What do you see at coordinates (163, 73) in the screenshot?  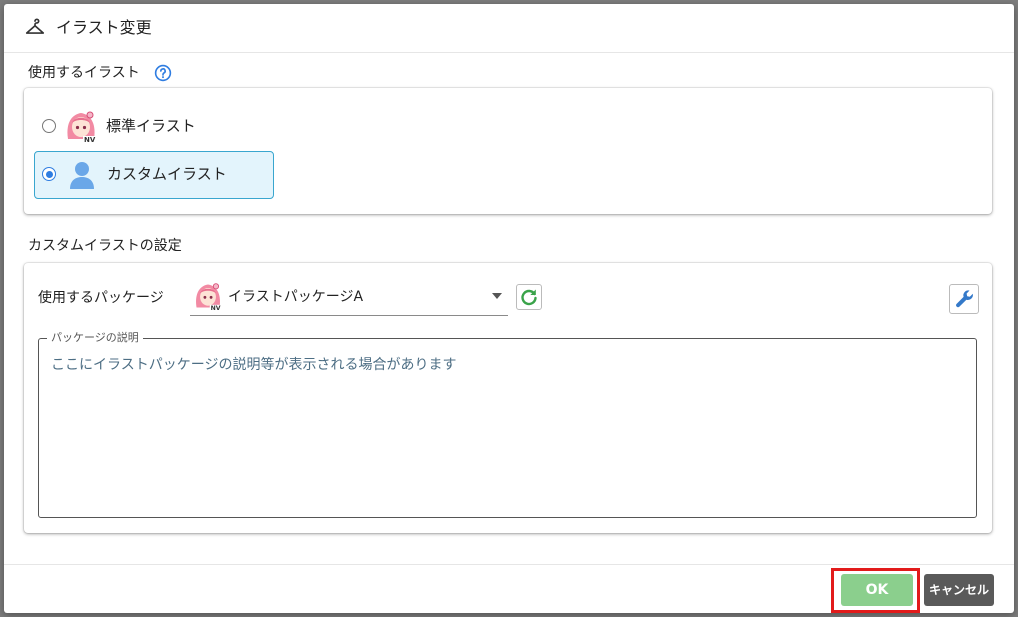 I see `help-circle-icon` at bounding box center [163, 73].